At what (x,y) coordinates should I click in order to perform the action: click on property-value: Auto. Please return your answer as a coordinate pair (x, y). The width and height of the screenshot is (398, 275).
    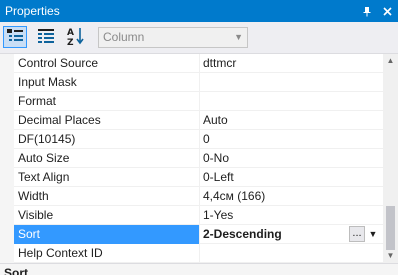
    Looking at the image, I should click on (291, 120).